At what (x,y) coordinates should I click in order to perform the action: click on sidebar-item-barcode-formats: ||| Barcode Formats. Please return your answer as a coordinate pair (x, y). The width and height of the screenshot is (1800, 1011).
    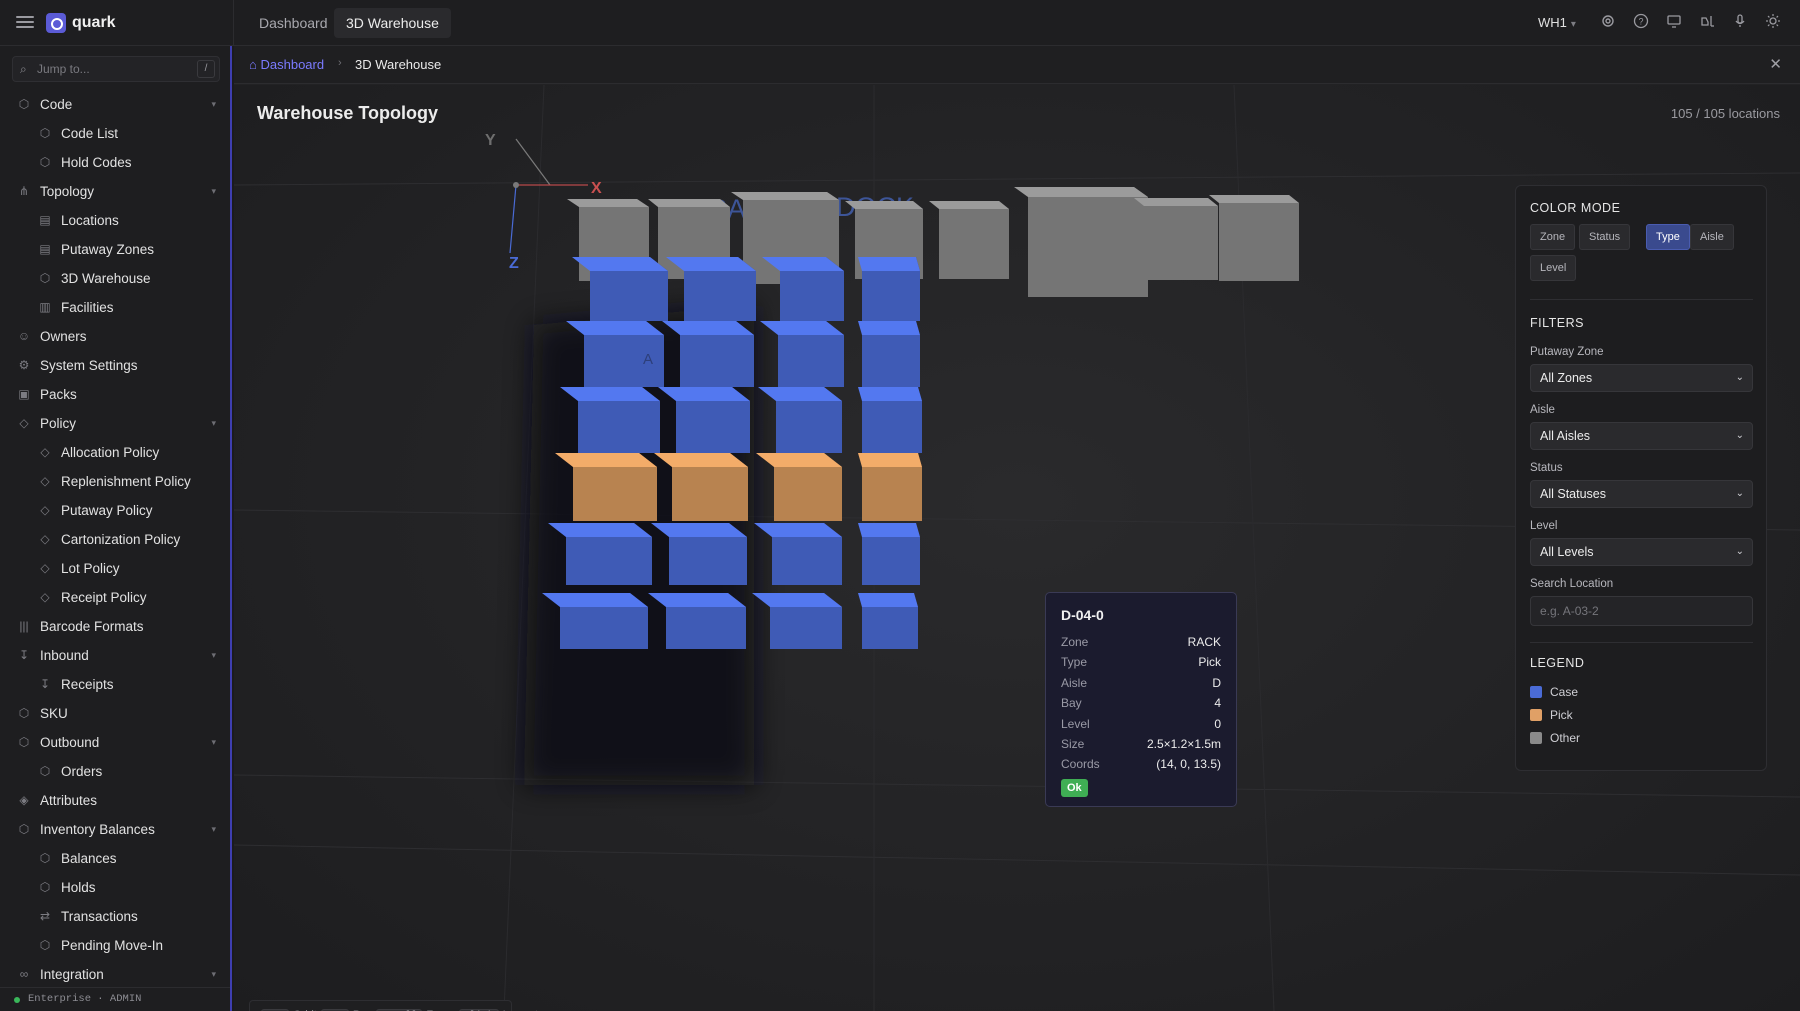
    Looking at the image, I should click on (115, 626).